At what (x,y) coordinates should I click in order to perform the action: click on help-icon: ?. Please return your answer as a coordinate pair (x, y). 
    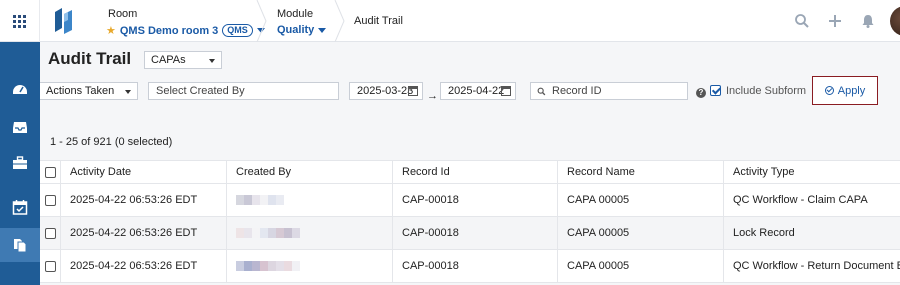
    Looking at the image, I should click on (701, 93).